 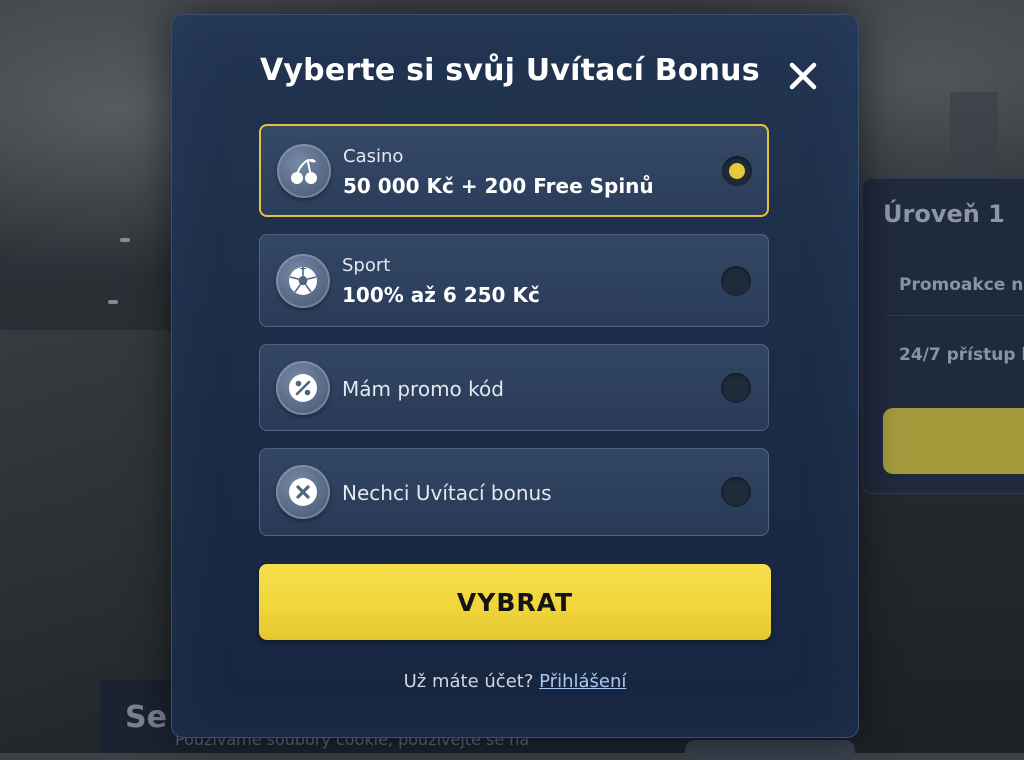 I want to click on bonus-option-value: 50 000 Kč + 200 Free Spinů, so click(x=498, y=186).